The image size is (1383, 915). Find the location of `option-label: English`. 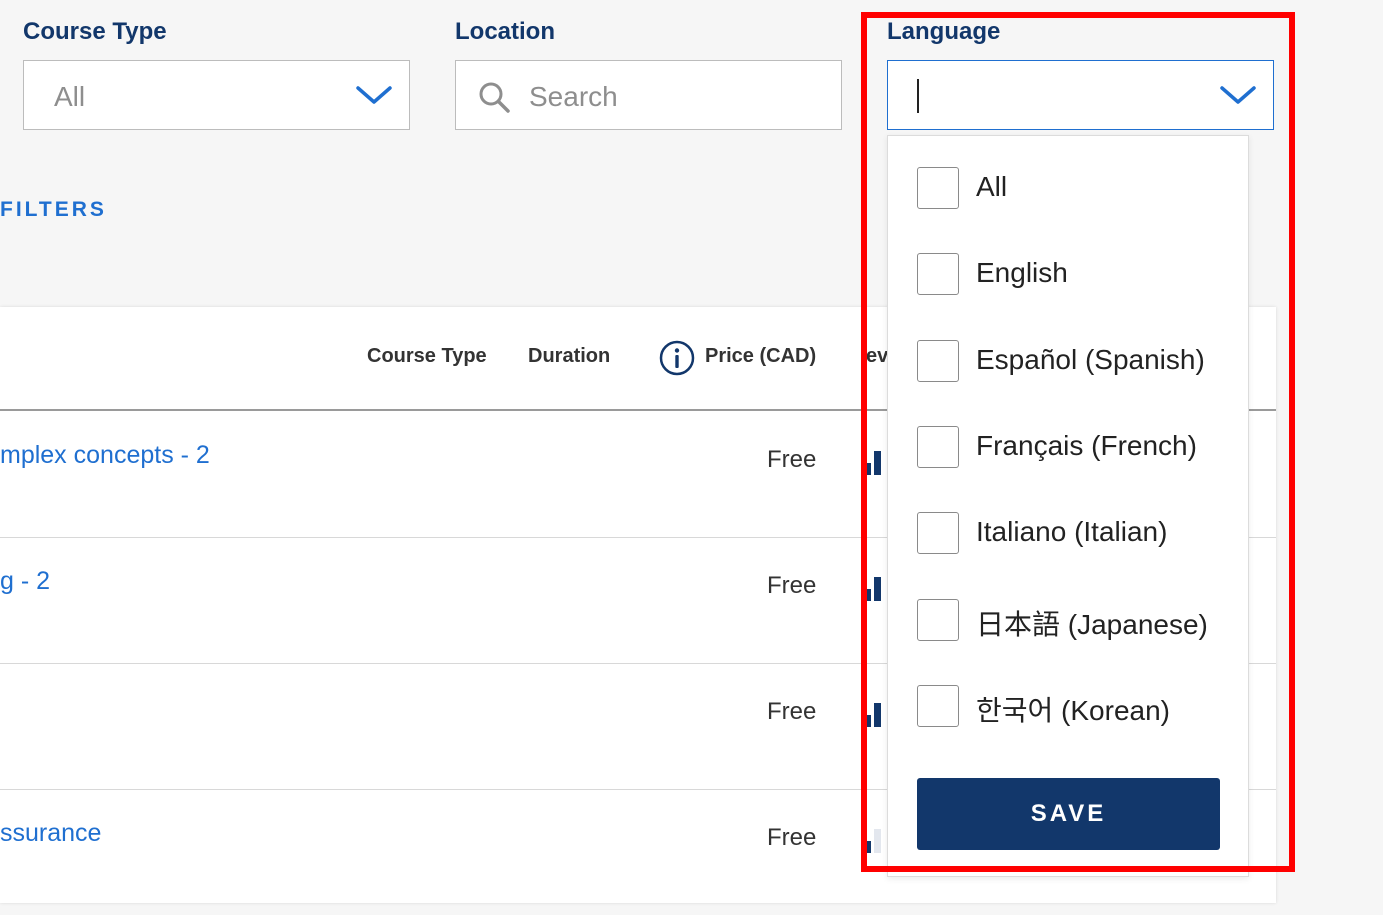

option-label: English is located at coordinates (1022, 272).